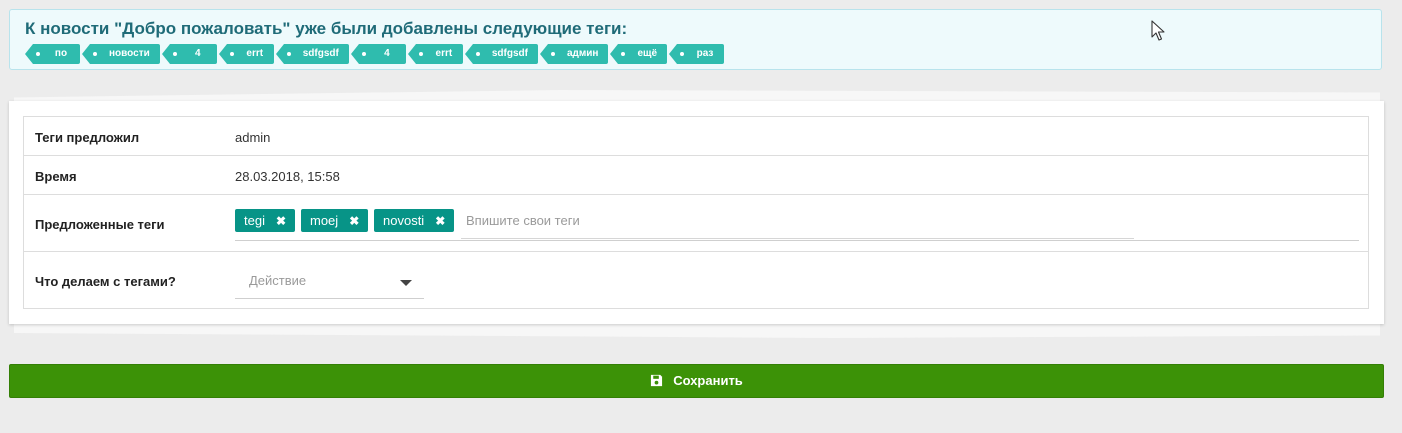  What do you see at coordinates (87, 137) in the screenshot?
I see `proposed-by-label: Теги предложил` at bounding box center [87, 137].